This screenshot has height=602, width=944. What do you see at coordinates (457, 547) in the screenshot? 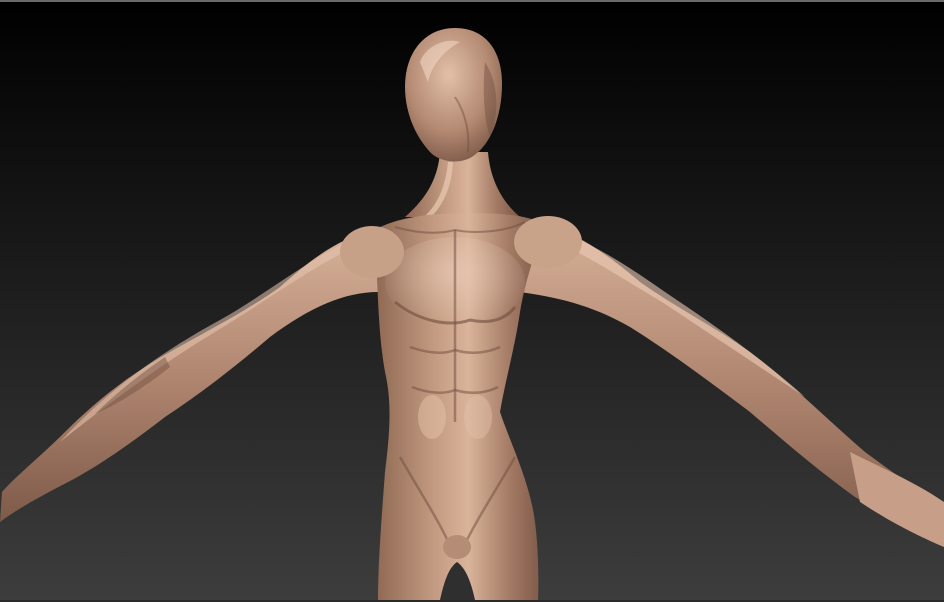
I see `groin-form` at bounding box center [457, 547].